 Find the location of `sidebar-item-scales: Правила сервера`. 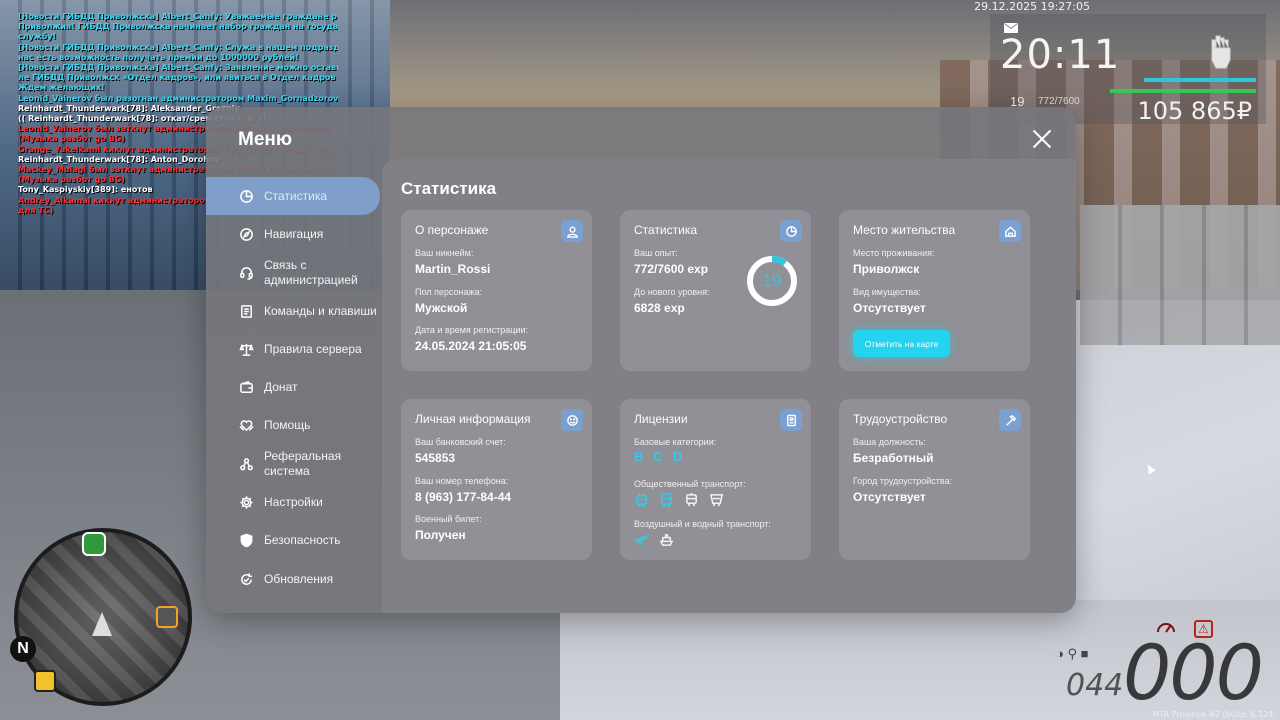

sidebar-item-scales: Правила сервера is located at coordinates (293, 349).